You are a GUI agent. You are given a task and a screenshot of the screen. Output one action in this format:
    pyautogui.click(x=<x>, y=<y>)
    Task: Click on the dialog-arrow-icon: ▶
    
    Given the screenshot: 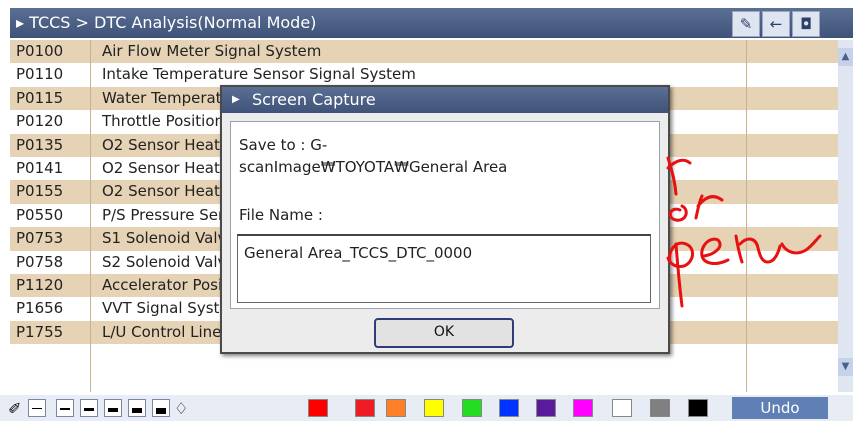 What is the action you would take?
    pyautogui.click(x=236, y=99)
    